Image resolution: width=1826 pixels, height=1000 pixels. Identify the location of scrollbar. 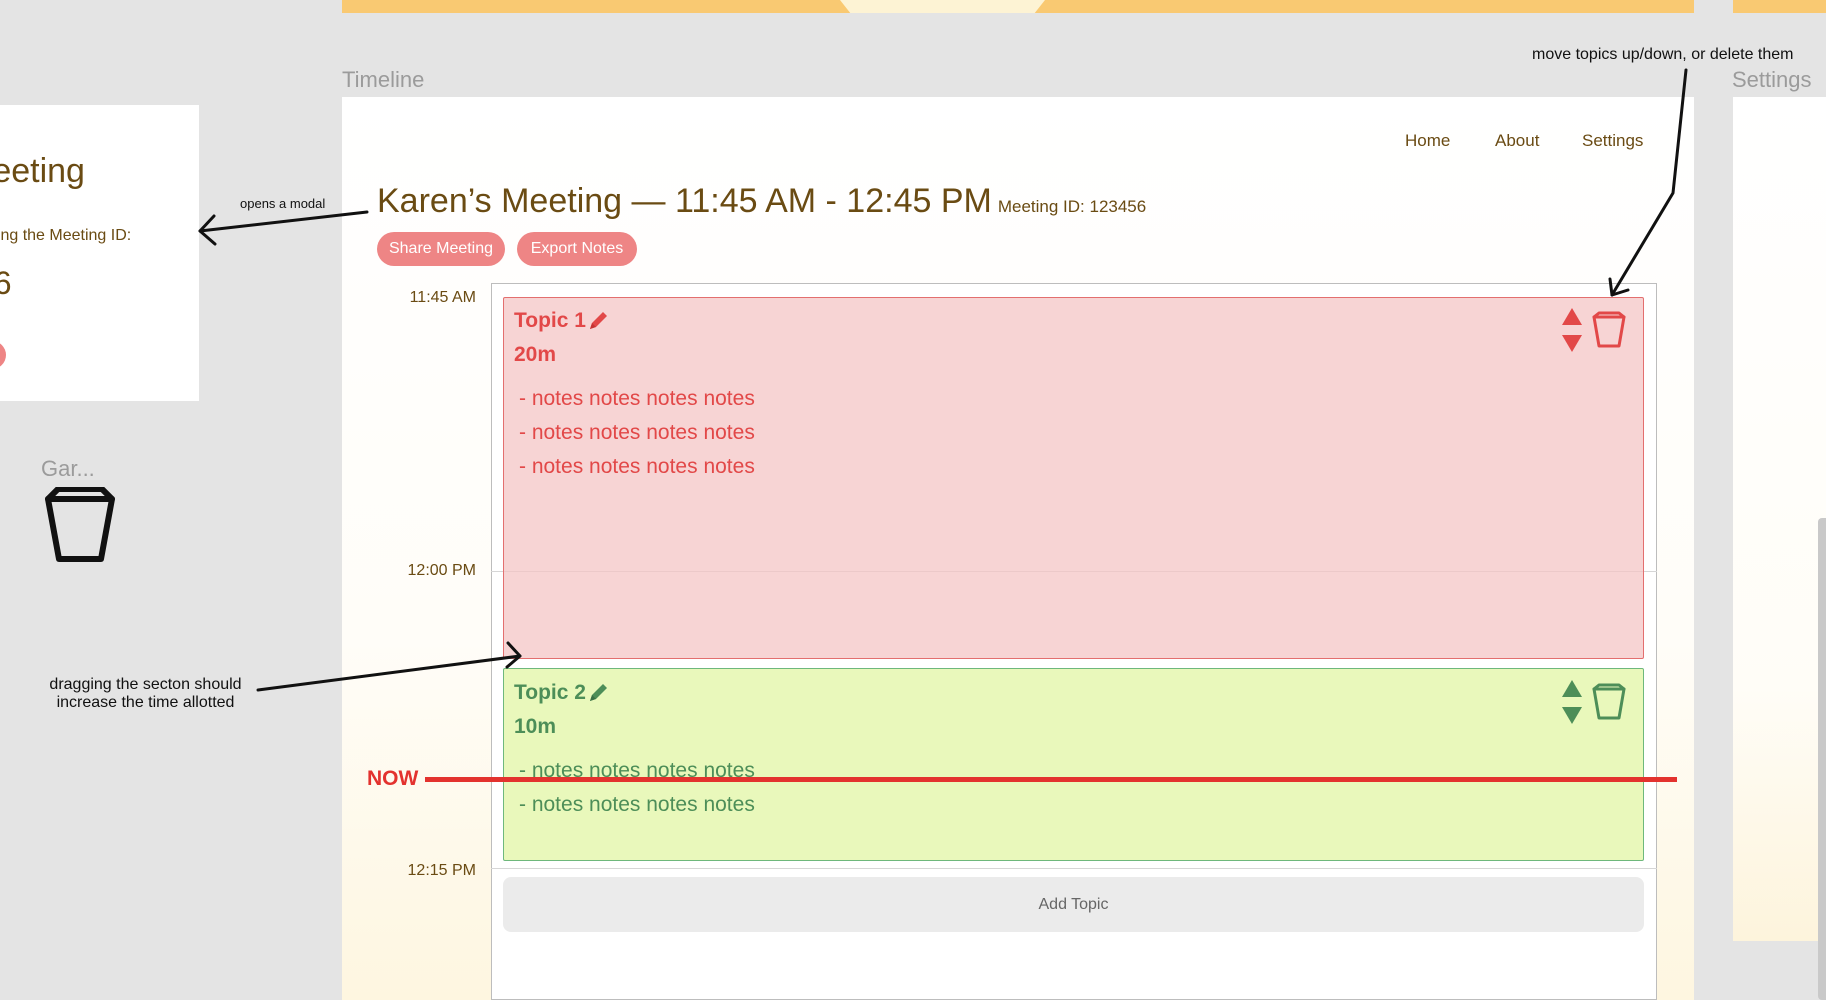
(1822, 759).